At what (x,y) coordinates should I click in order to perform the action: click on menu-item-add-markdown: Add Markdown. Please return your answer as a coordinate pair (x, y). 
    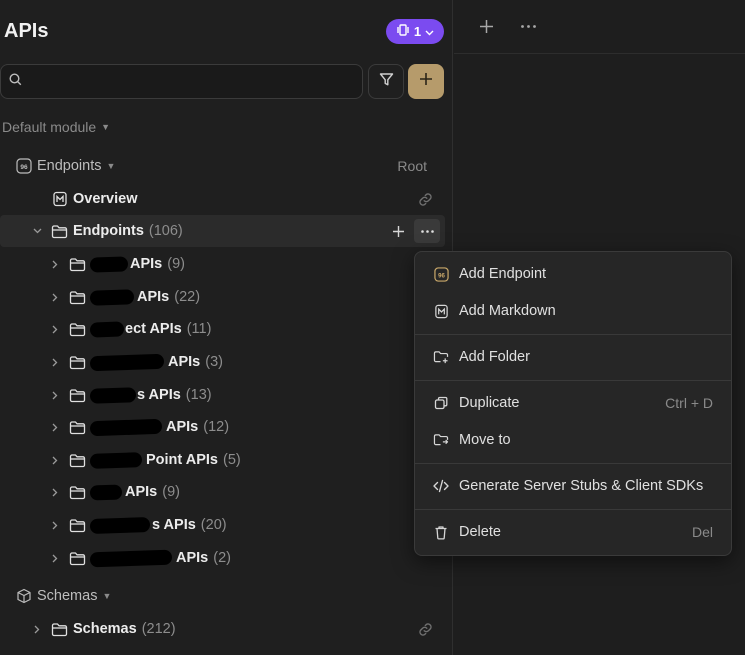
    Looking at the image, I should click on (573, 311).